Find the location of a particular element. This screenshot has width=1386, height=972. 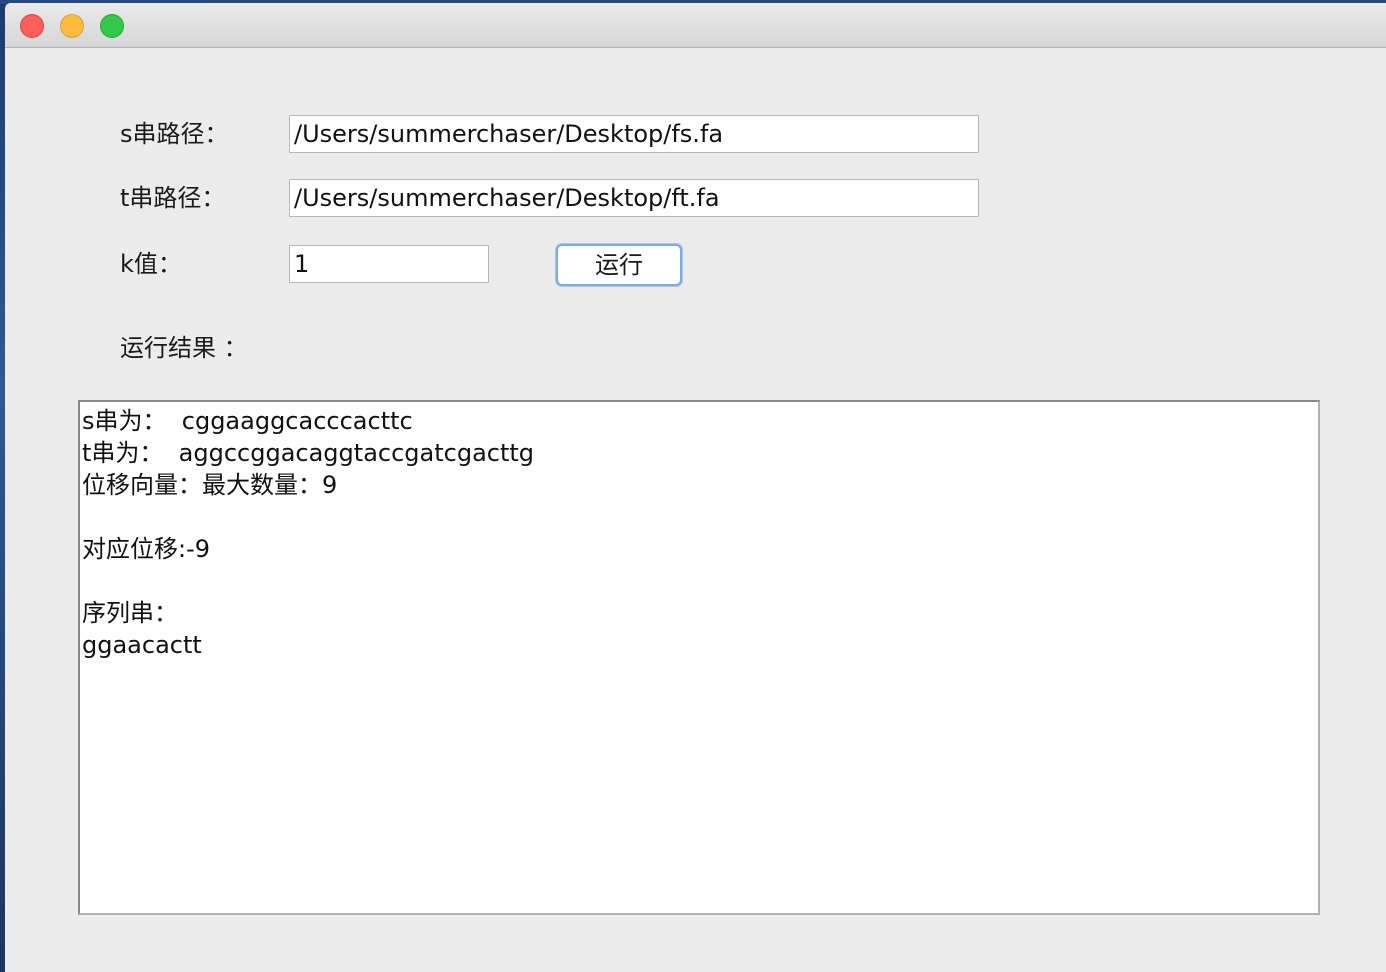

zoom-window-button is located at coordinates (112, 26).